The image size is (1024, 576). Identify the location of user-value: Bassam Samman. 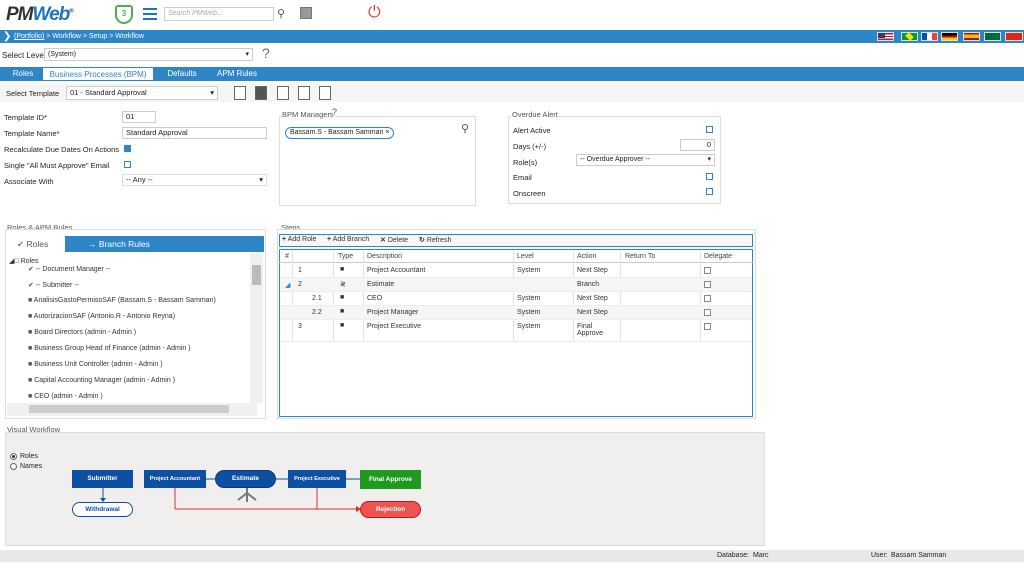
(919, 555).